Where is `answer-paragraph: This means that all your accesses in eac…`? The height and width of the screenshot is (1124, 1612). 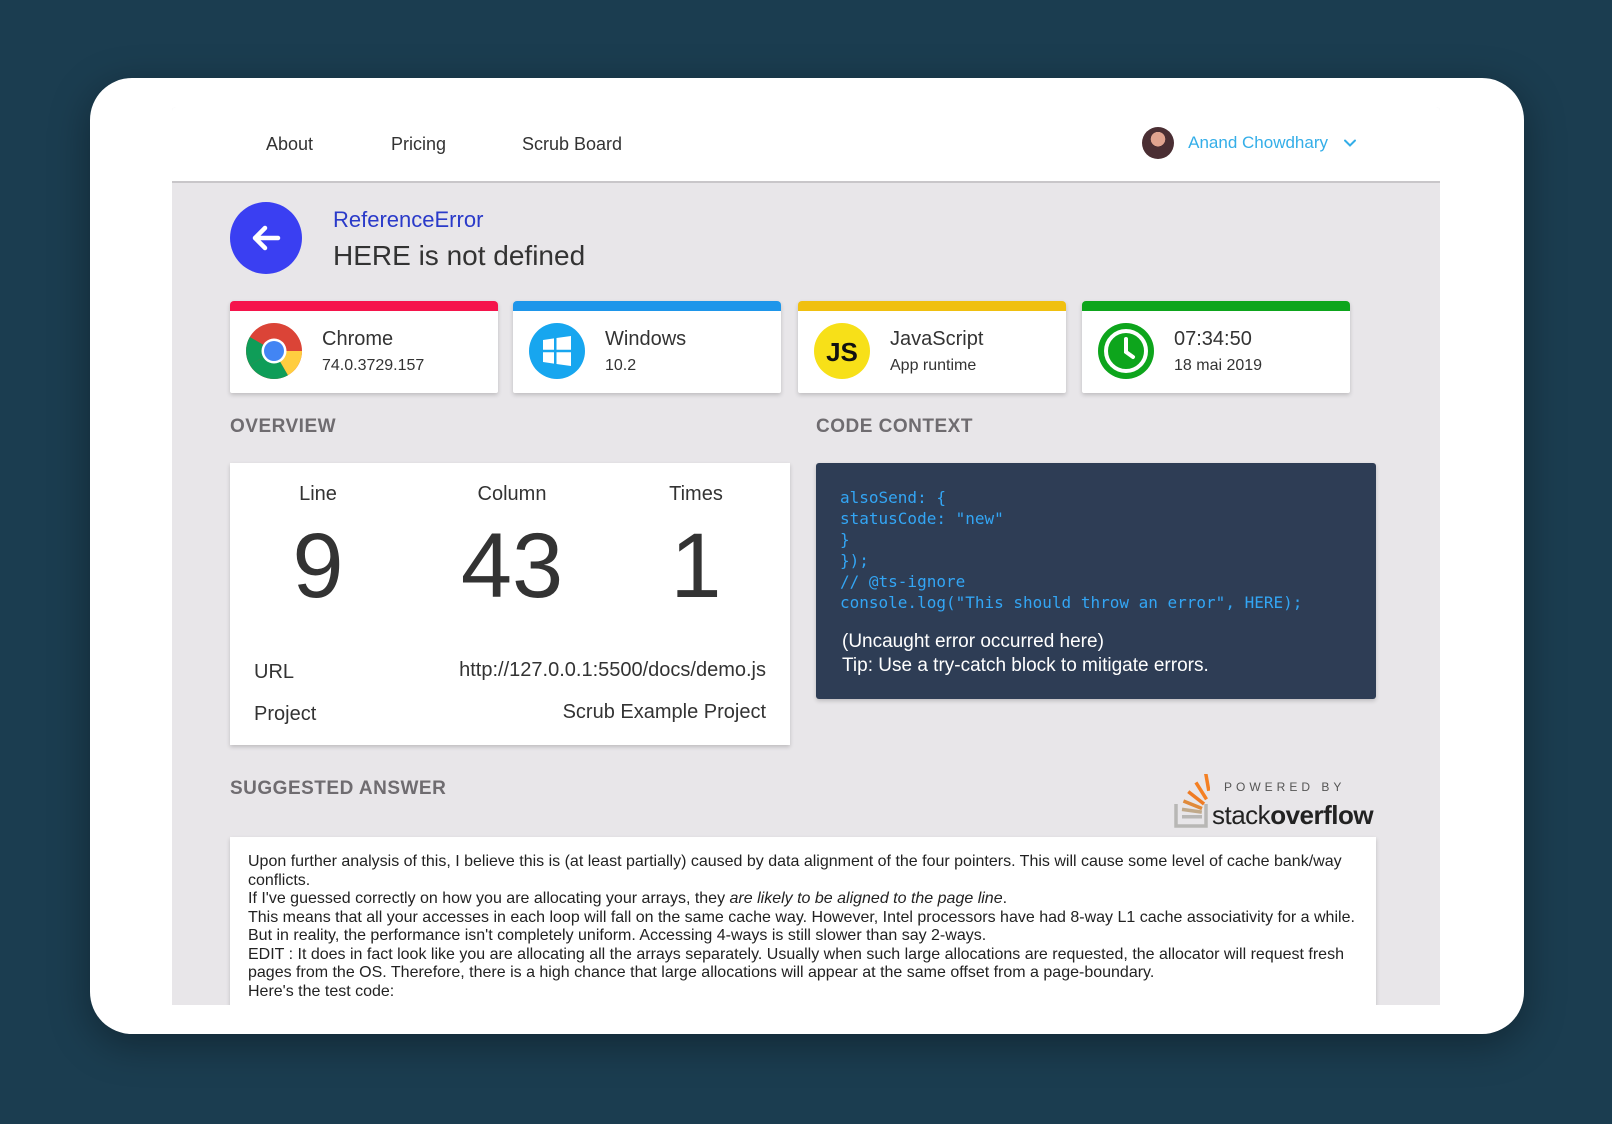 answer-paragraph: This means that all your accesses in eac… is located at coordinates (801, 926).